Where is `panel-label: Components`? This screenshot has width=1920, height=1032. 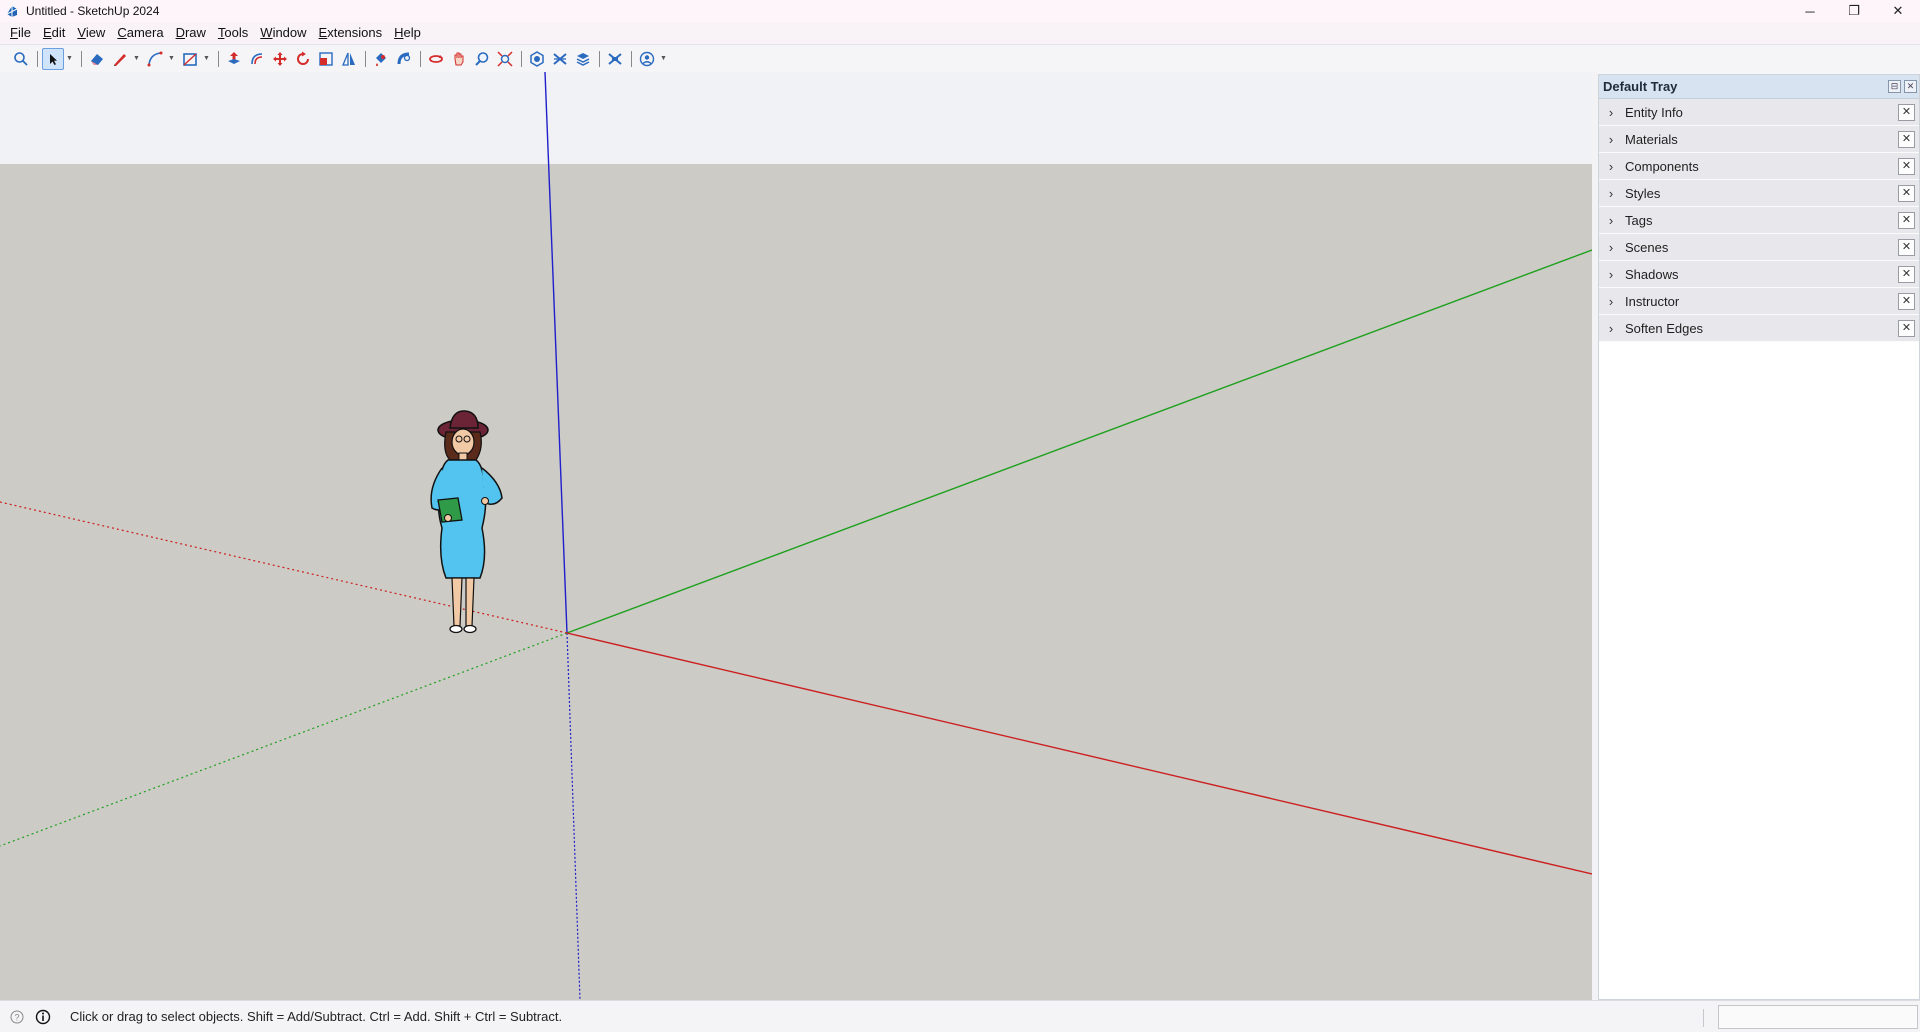 panel-label: Components is located at coordinates (1662, 166).